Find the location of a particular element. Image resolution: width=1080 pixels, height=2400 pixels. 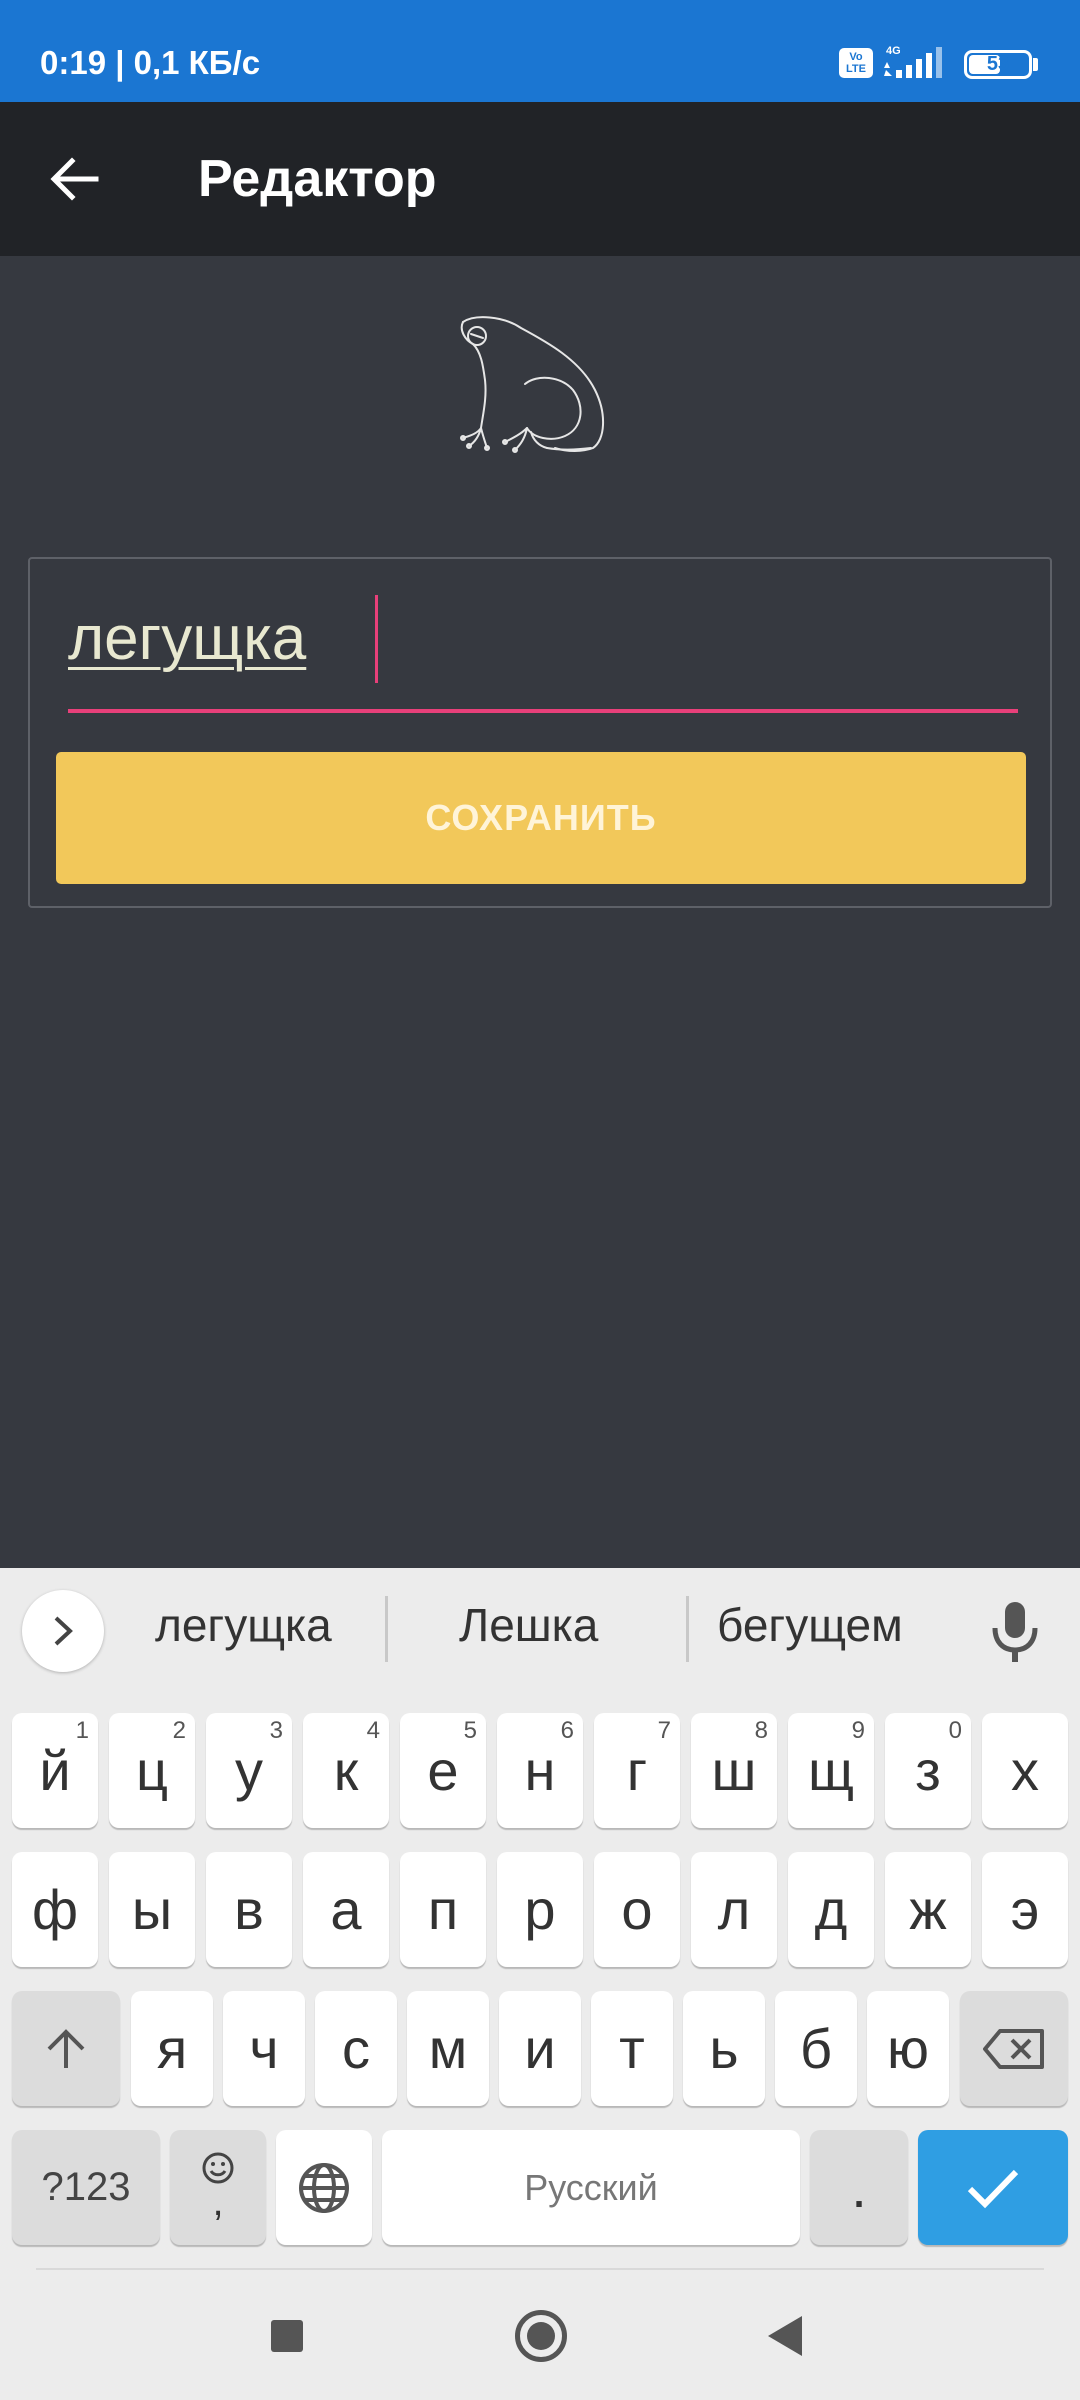

key-к: к4 is located at coordinates (346, 1770).